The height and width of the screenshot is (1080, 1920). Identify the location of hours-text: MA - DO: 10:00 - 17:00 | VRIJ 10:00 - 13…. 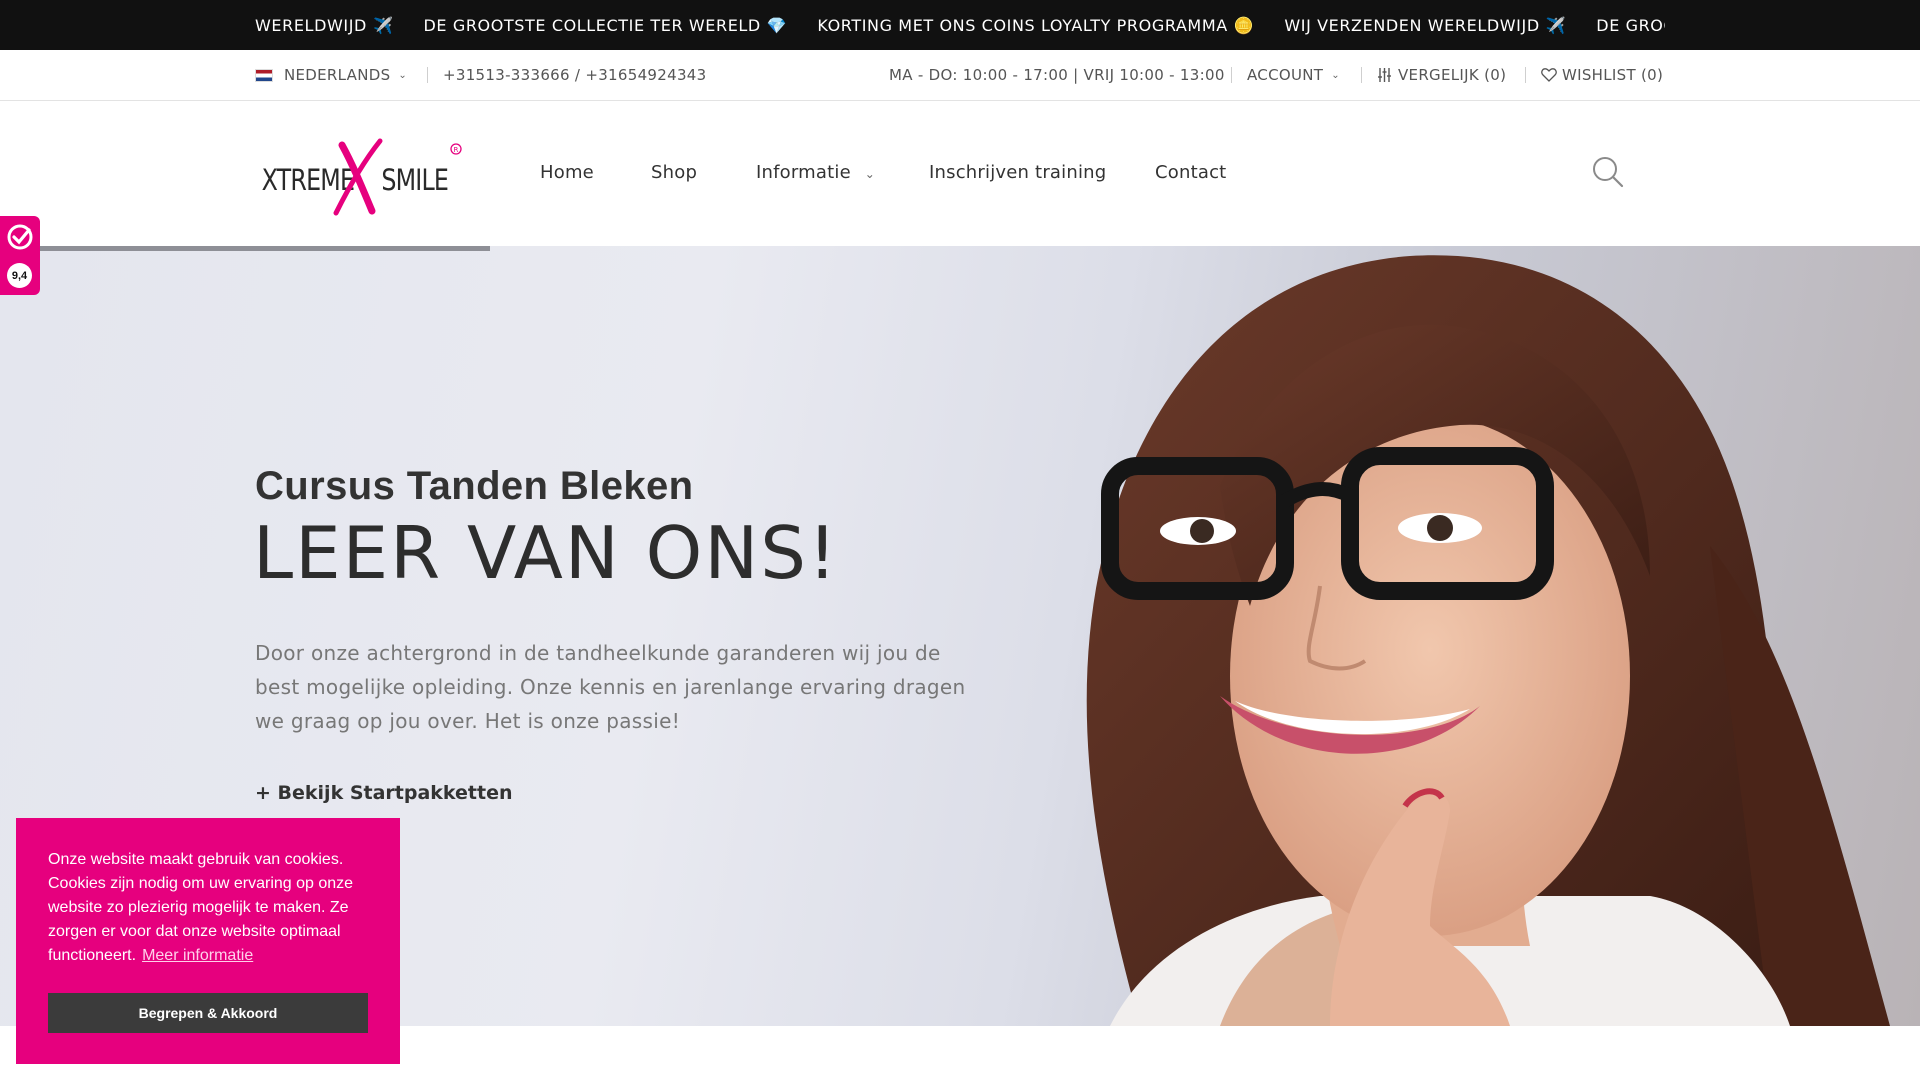
(1057, 75).